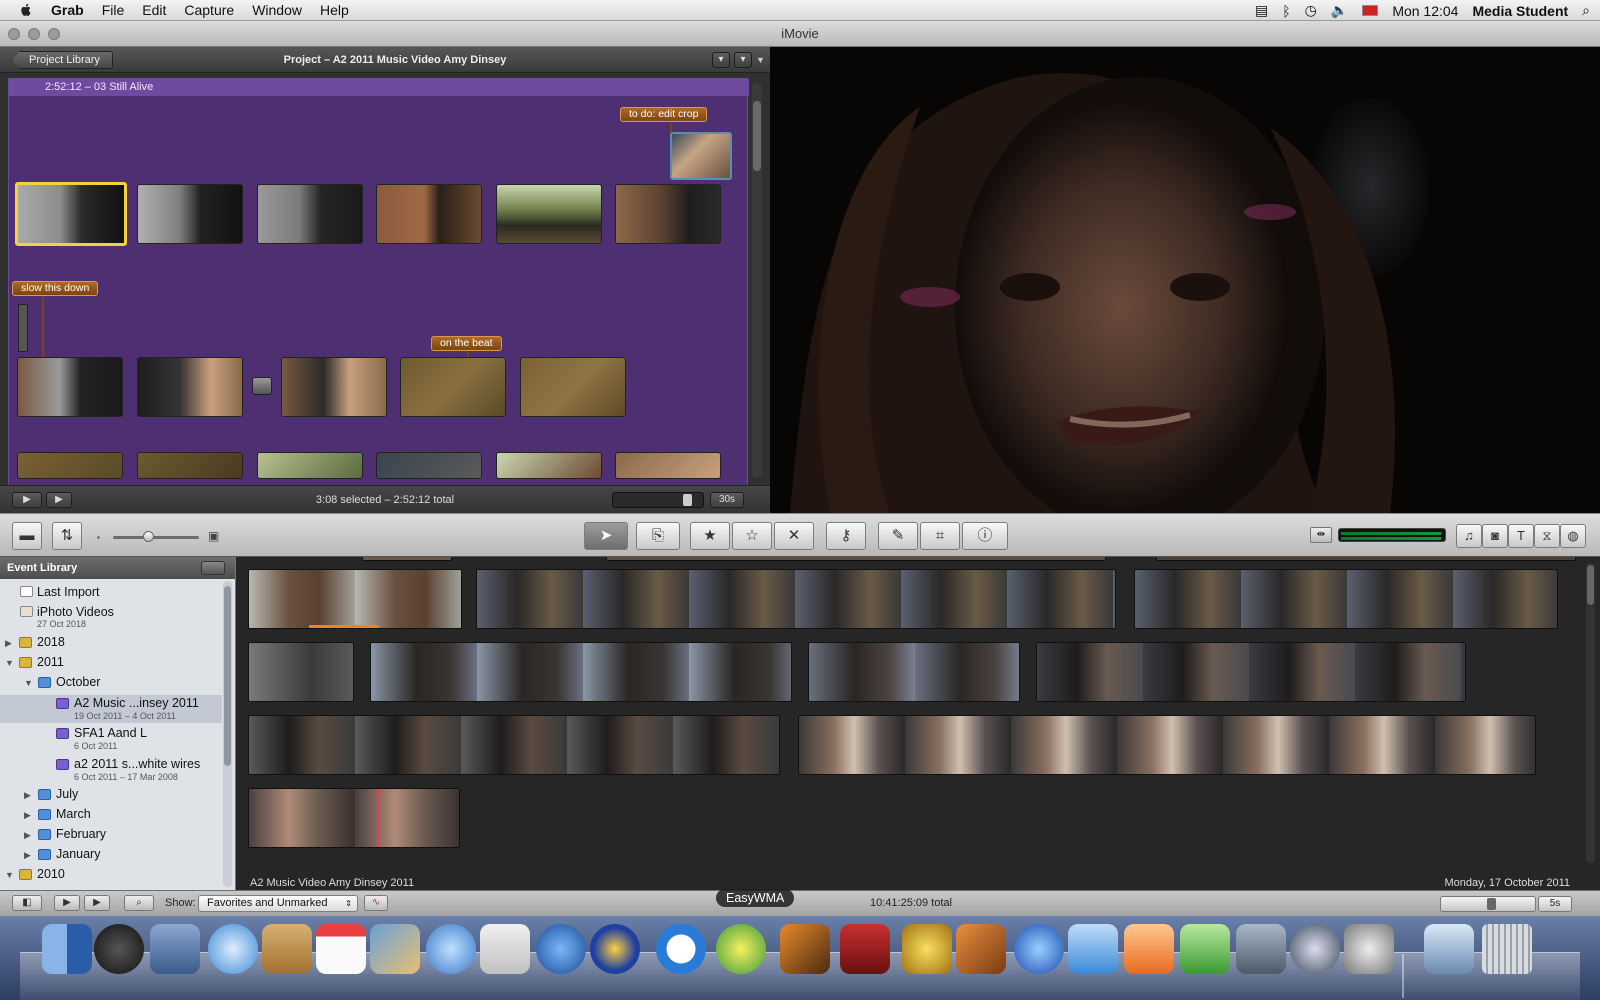  I want to click on menu-app-name: Grab, so click(67, 10).